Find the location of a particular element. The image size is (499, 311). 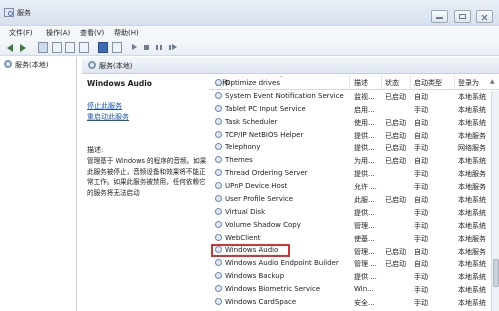

close-icon is located at coordinates (484, 16).